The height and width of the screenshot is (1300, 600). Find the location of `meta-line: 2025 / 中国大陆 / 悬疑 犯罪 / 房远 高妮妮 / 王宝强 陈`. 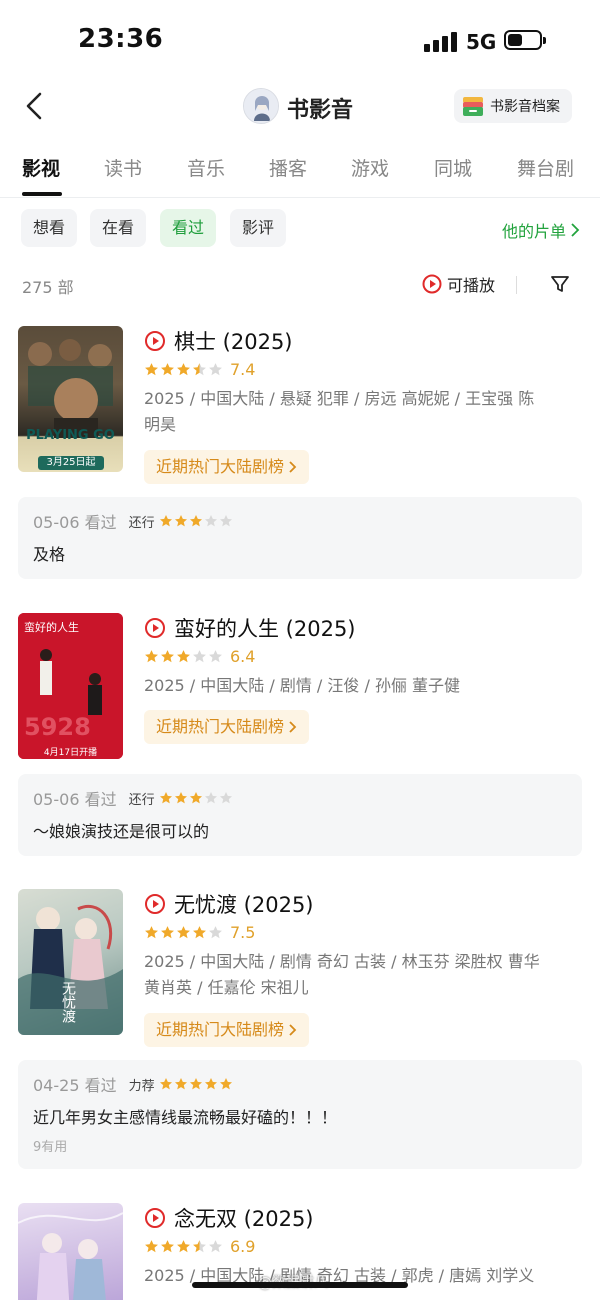

meta-line: 2025 / 中国大陆 / 悬疑 犯罪 / 房远 高妮妮 / 王宝强 陈 is located at coordinates (339, 398).